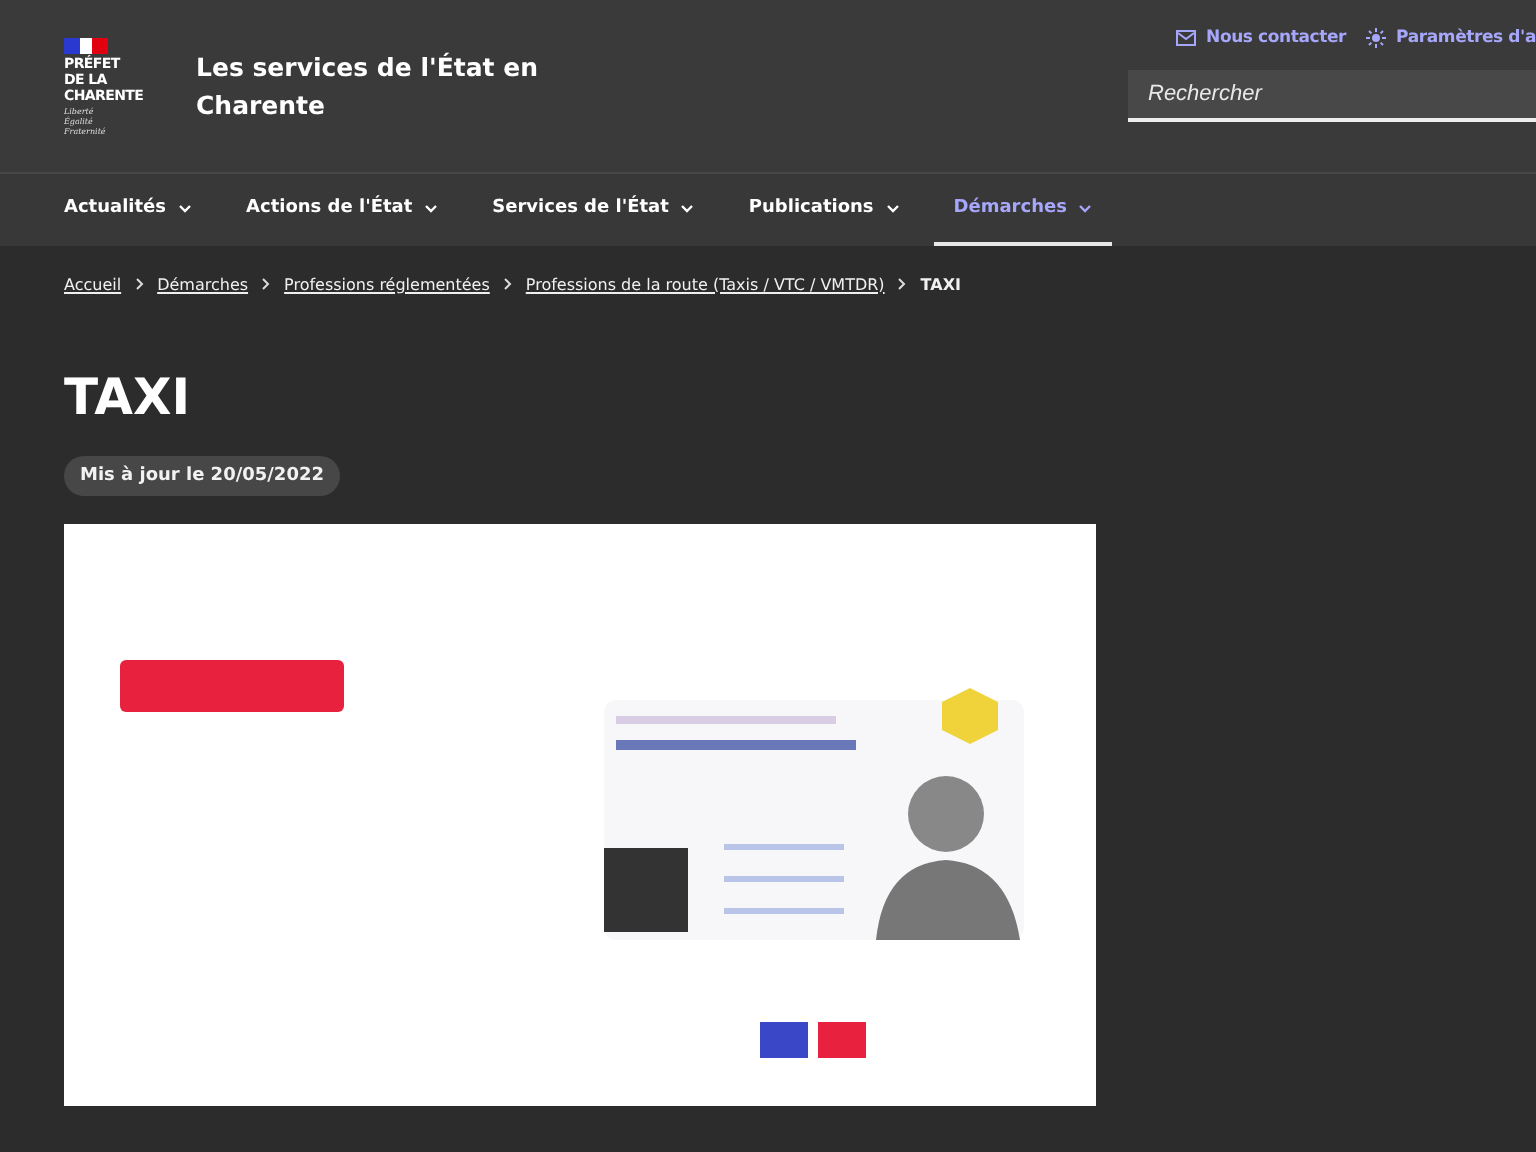 The width and height of the screenshot is (1536, 1152). What do you see at coordinates (128, 398) in the screenshot?
I see `page-title: TAXI` at bounding box center [128, 398].